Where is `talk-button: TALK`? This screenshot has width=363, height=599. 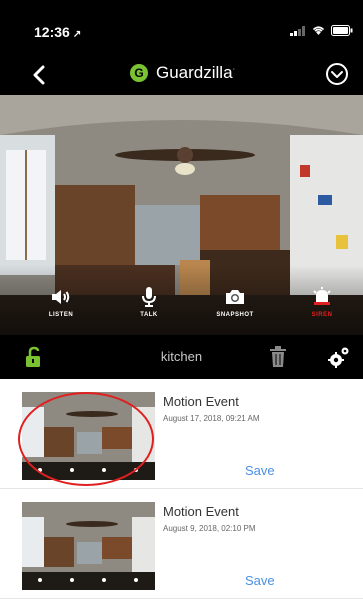 talk-button: TALK is located at coordinates (149, 301).